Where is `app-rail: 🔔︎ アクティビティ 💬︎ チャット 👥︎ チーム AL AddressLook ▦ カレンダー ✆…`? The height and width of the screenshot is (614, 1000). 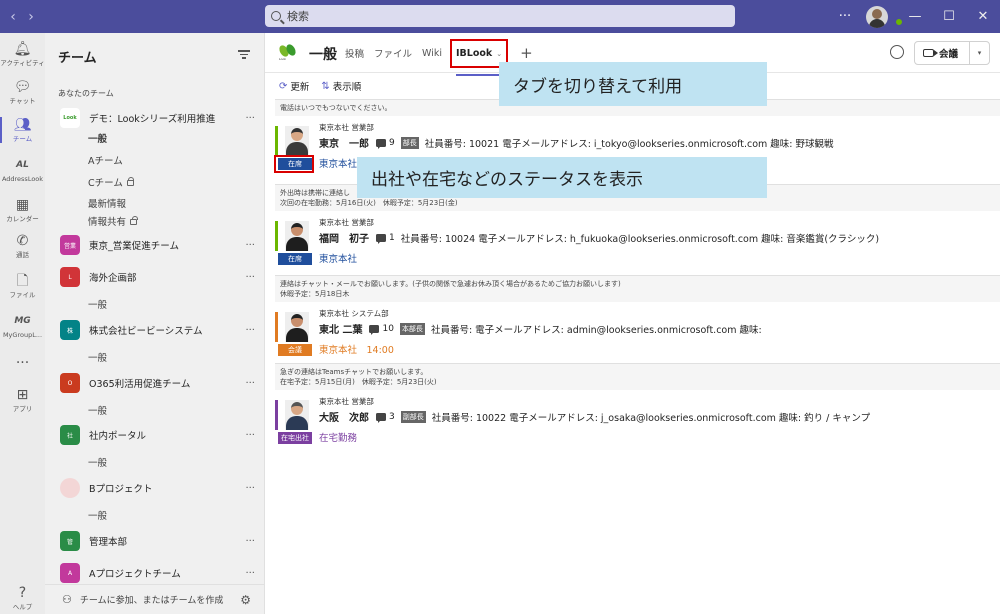
app-rail: 🔔︎ アクティビティ 💬︎ チャット 👥︎ チーム AL AddressLook ▦ カレンダー ✆… is located at coordinates (22, 323).